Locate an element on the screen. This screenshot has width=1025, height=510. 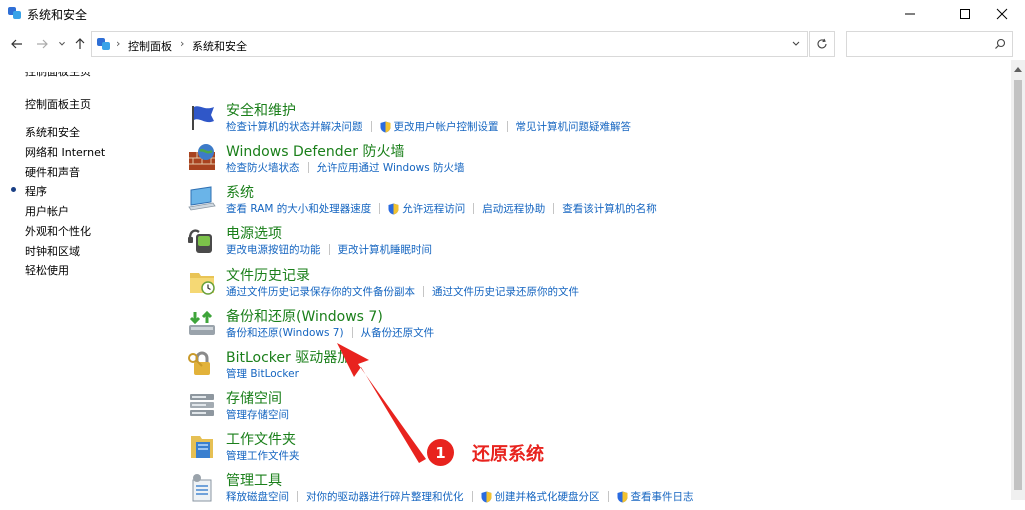
maximize-icon is located at coordinates (965, 14).